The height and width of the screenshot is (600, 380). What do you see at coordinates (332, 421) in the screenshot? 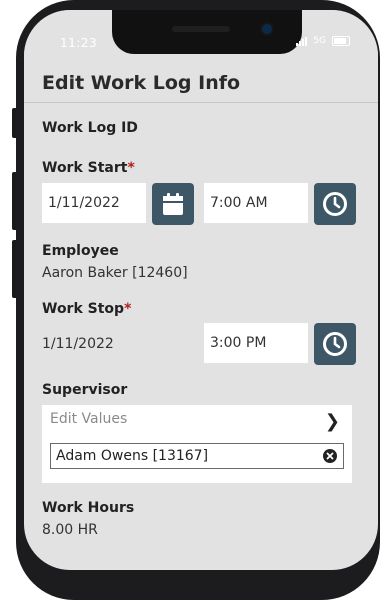
I see `chevron-right-icon: ❯` at bounding box center [332, 421].